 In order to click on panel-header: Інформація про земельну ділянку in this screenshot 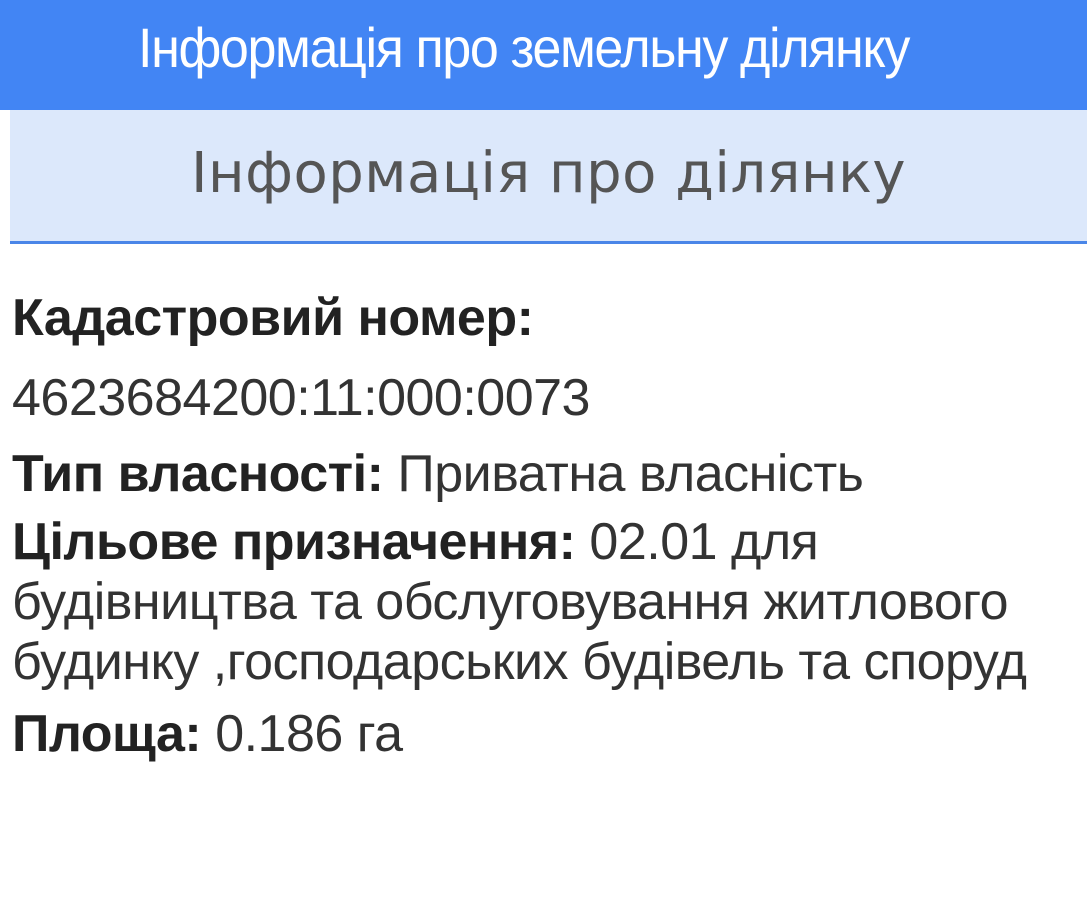, I will do `click(543, 55)`.